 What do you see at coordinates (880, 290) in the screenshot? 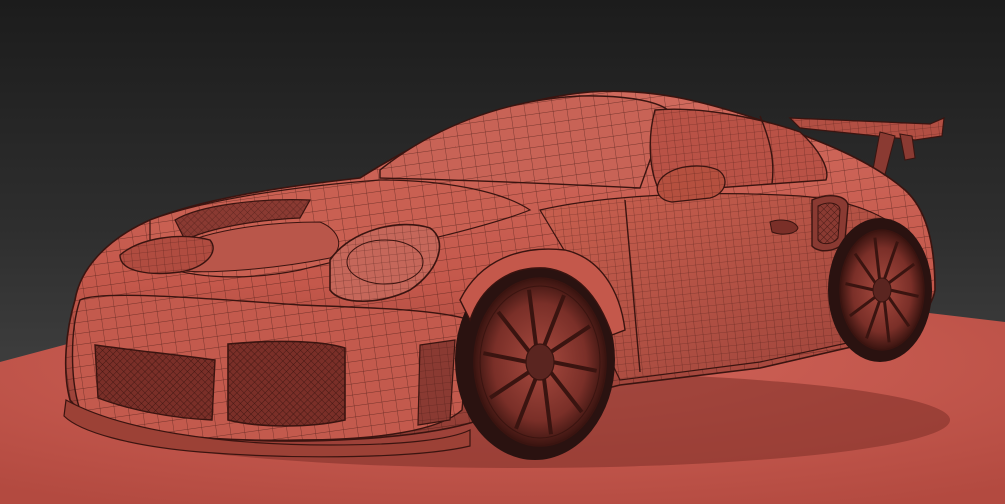
I see `rear-wheel` at bounding box center [880, 290].